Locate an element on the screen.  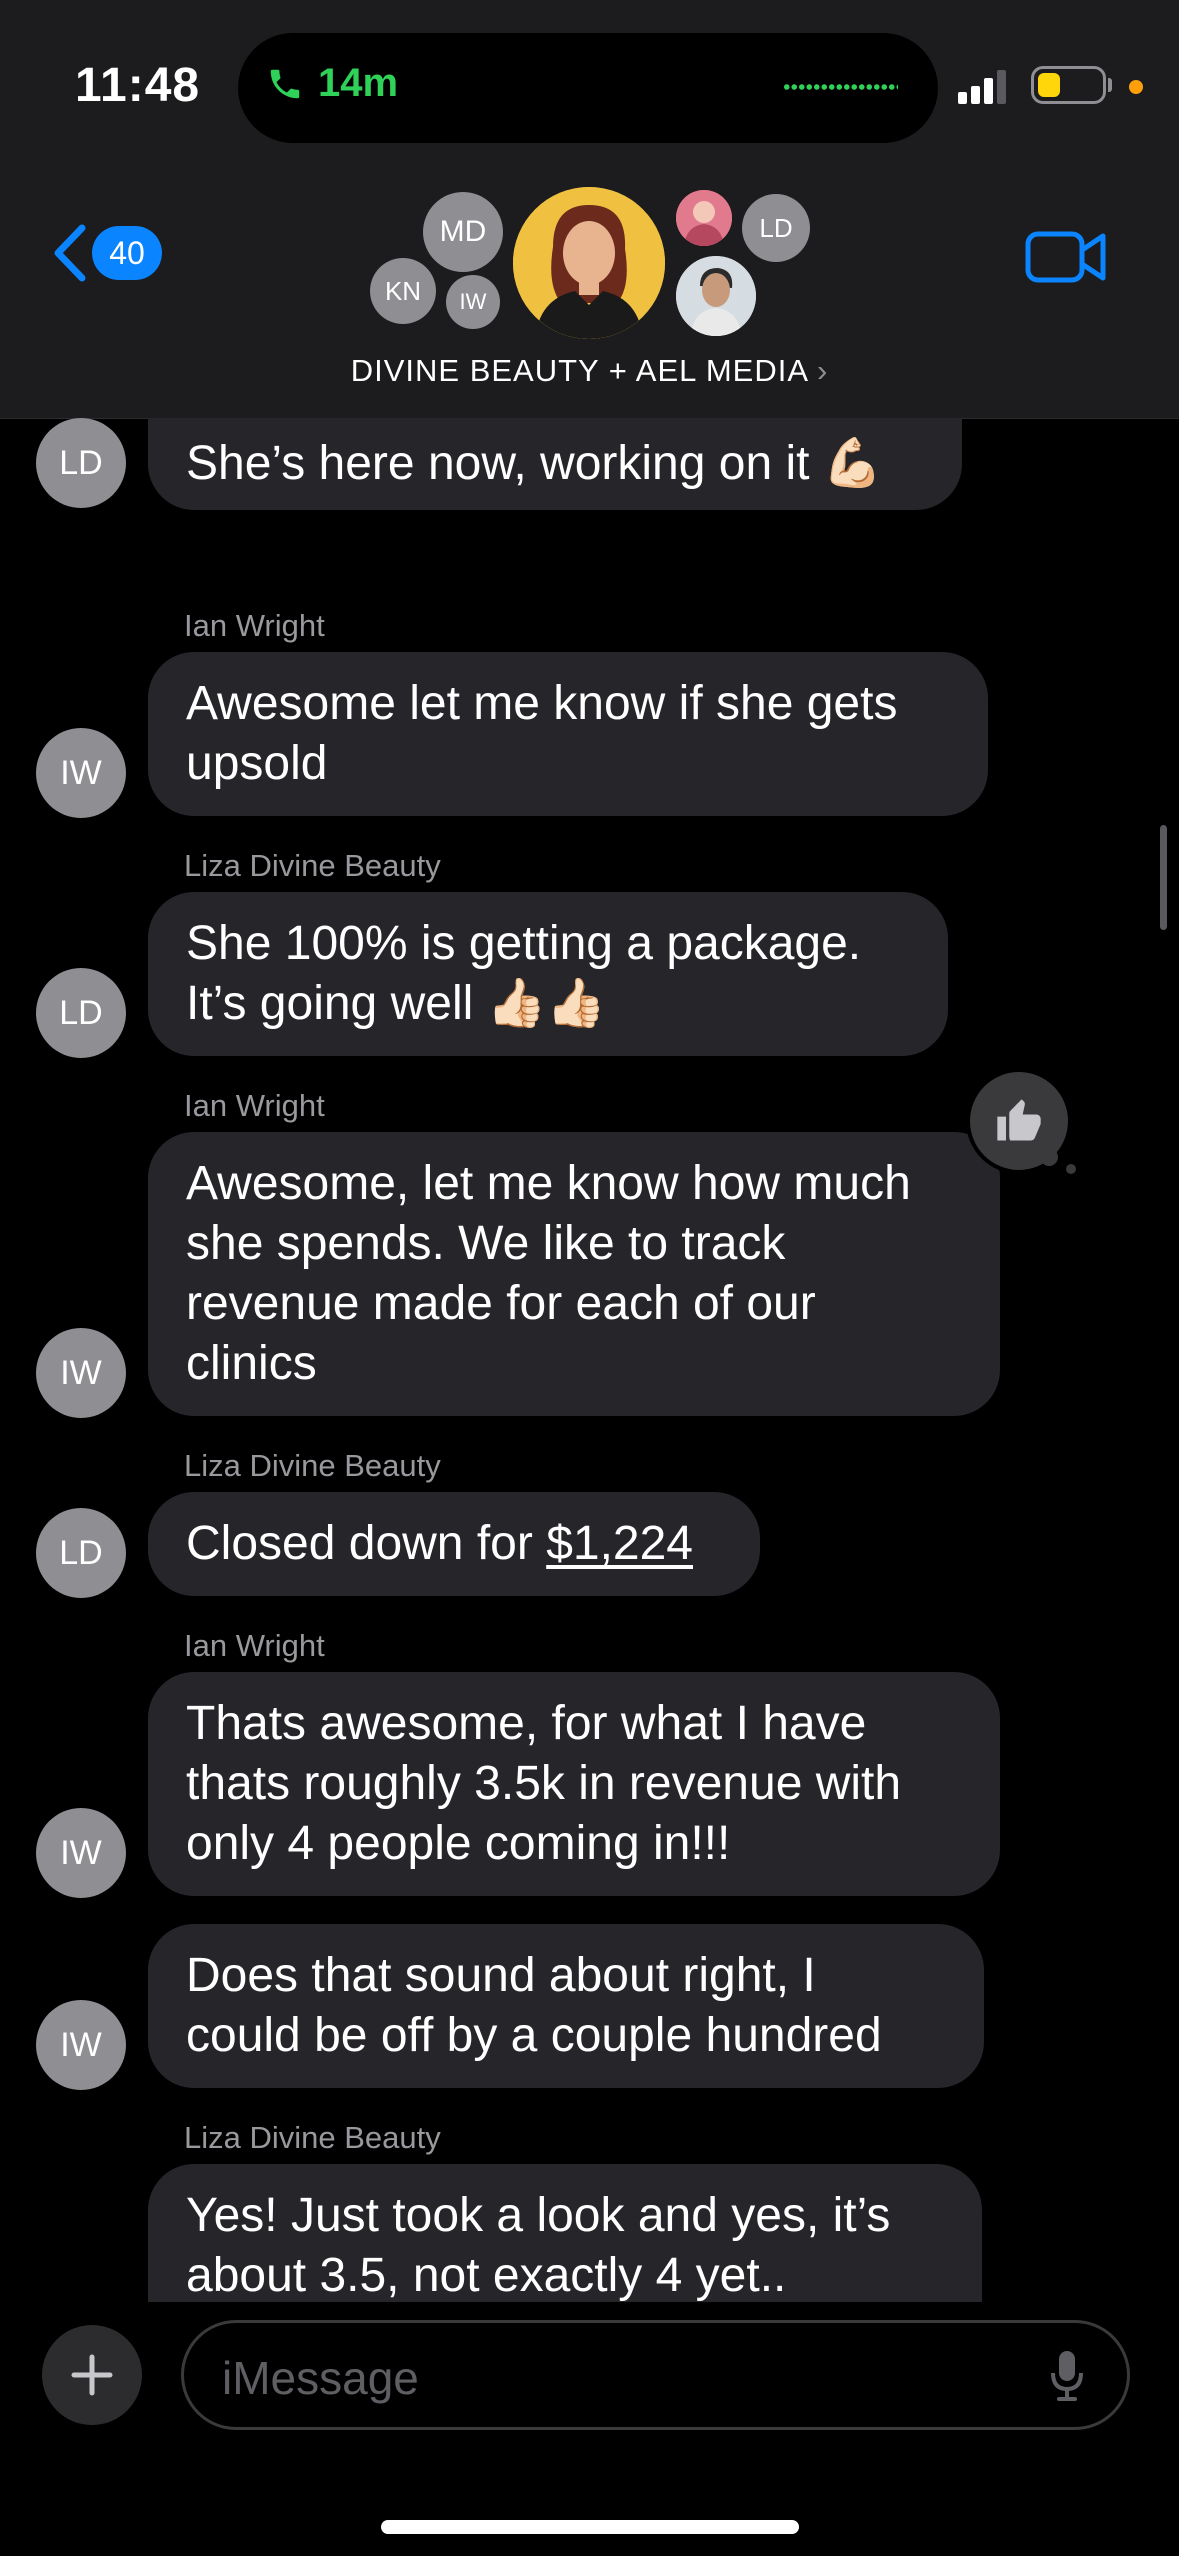
group-name-label: DIVINE BEAUTY + AEL MEDIA is located at coordinates (579, 370).